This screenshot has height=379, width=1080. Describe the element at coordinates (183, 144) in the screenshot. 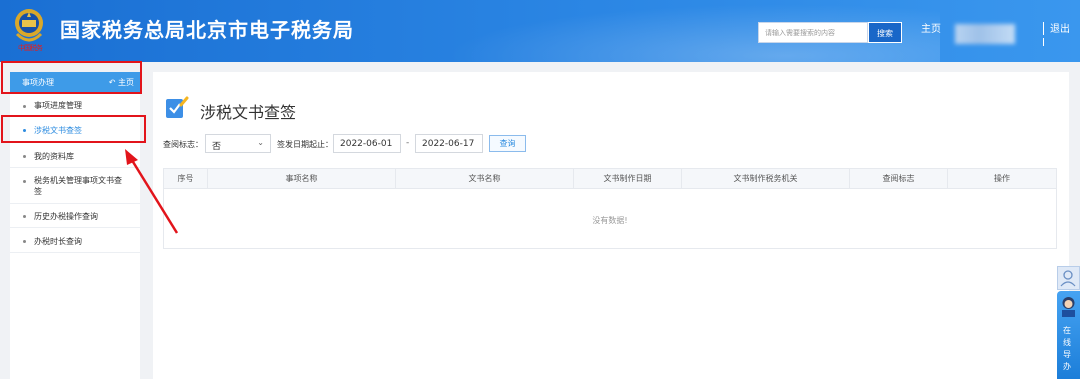

I see `check-flag-label: 查阅标志：` at that location.